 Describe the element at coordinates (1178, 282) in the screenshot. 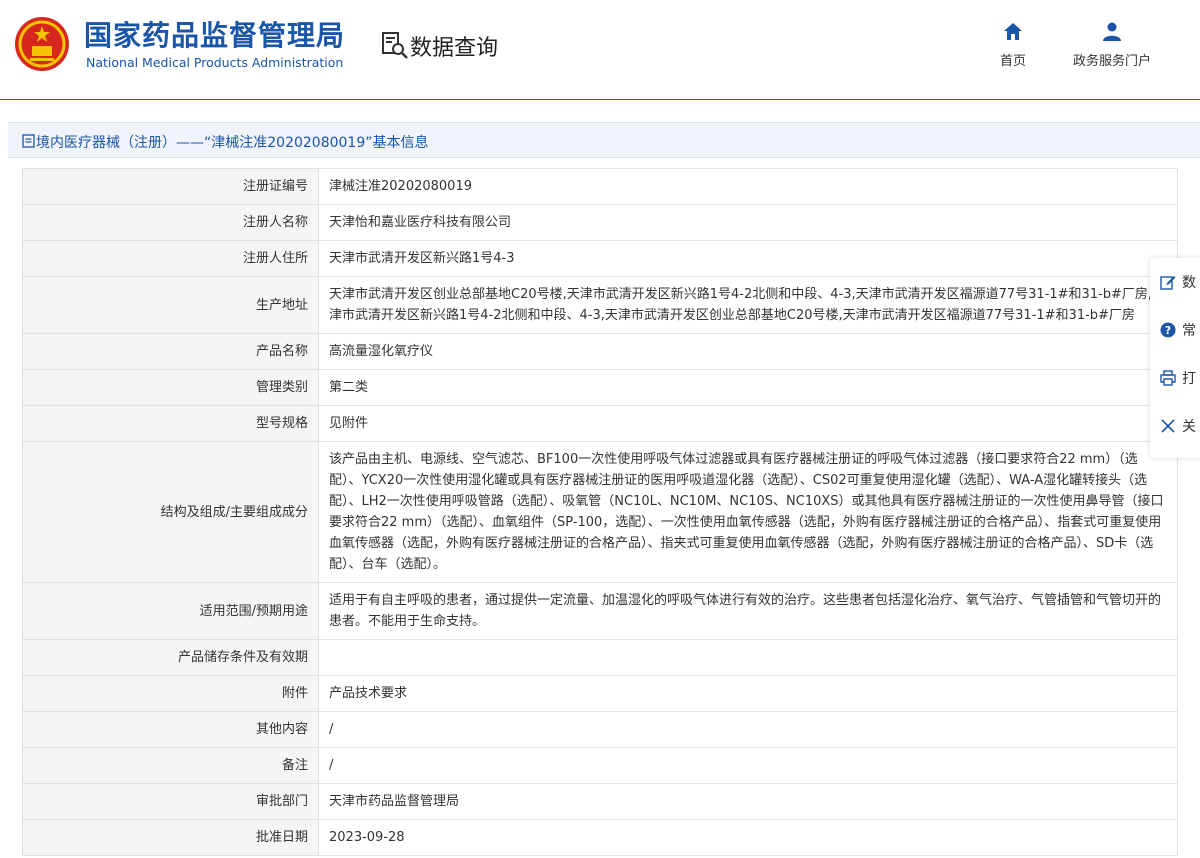

I see `float-feedback-button: 数` at that location.